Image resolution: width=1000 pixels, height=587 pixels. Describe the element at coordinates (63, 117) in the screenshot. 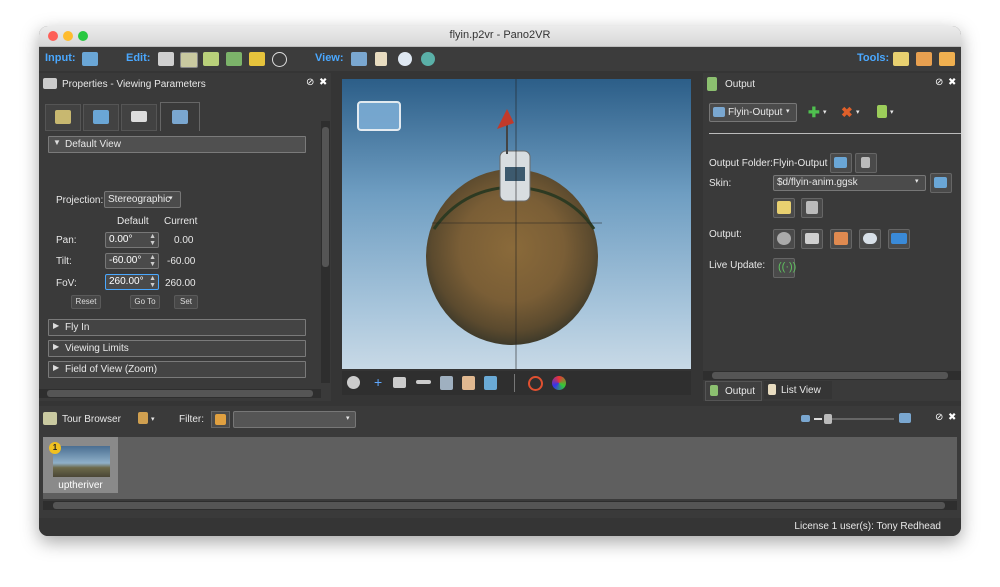

I see `tab-input` at that location.